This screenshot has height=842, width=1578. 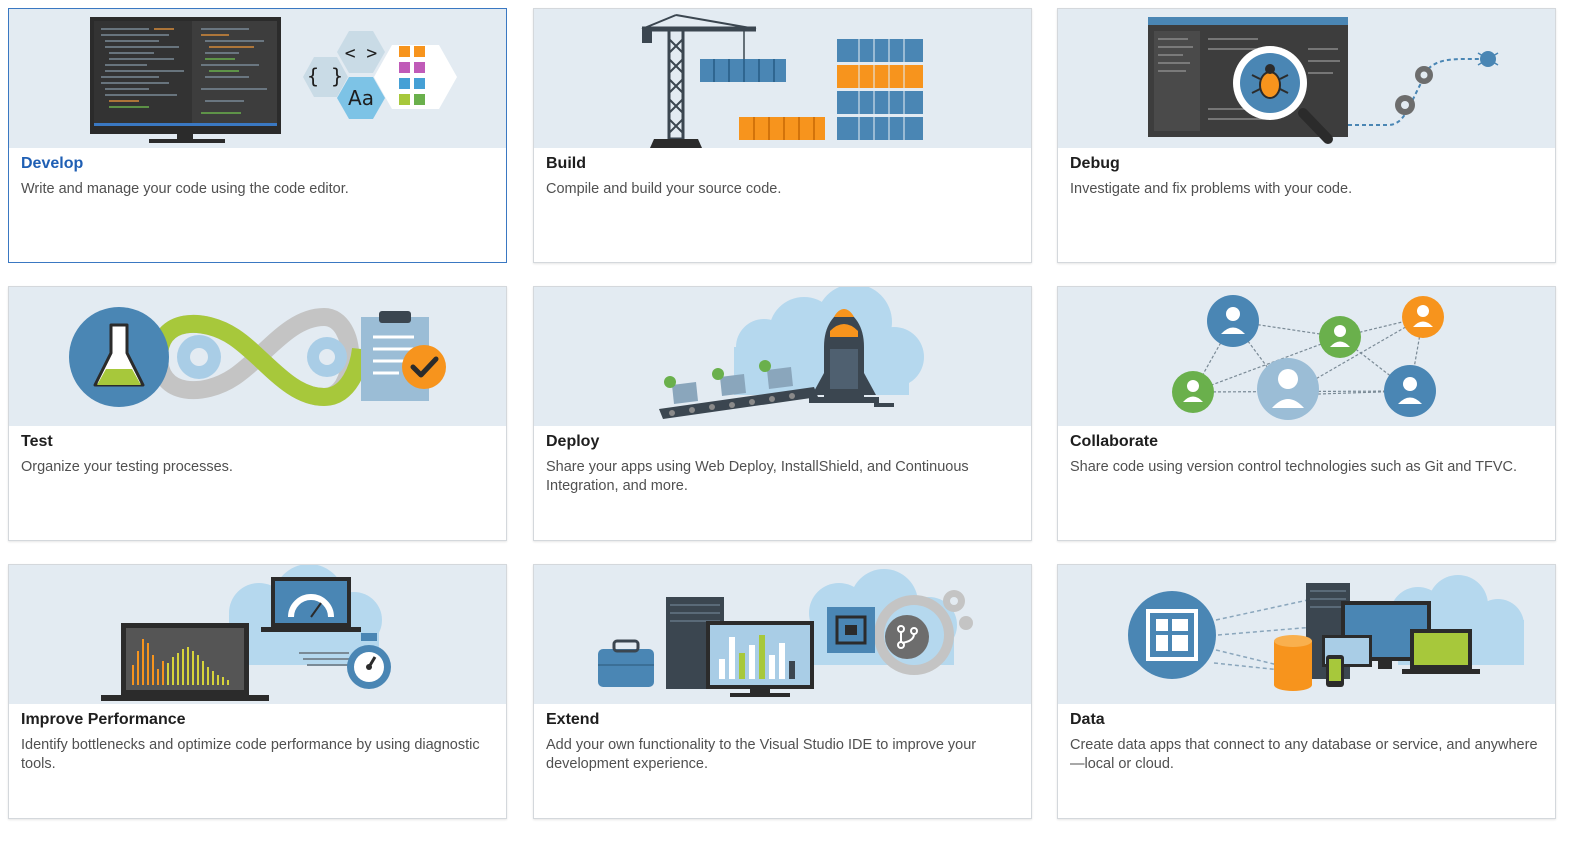 I want to click on test-description: Organize your testing processes., so click(x=127, y=467).